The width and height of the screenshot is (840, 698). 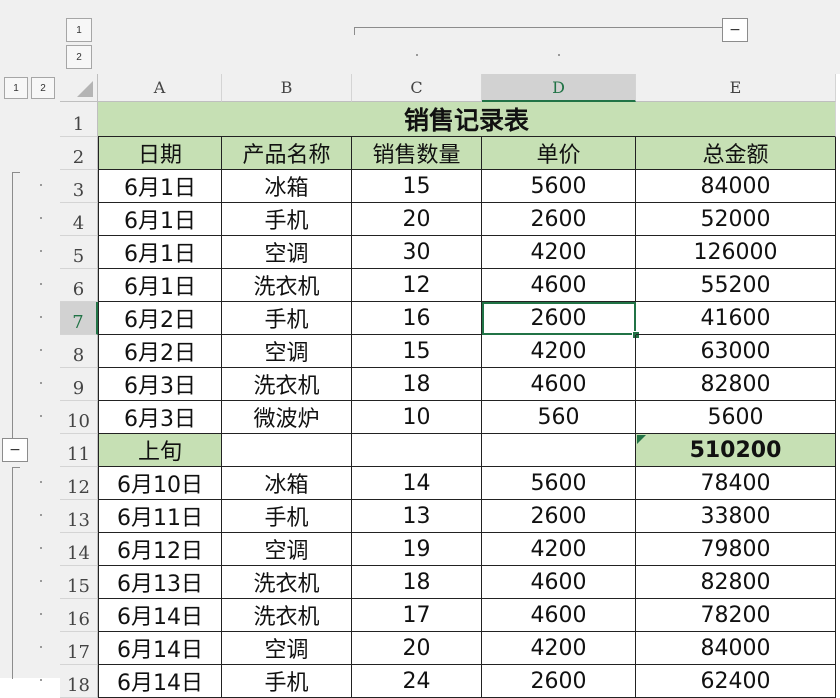 I want to click on cell-a13: 6月11日, so click(x=160, y=516).